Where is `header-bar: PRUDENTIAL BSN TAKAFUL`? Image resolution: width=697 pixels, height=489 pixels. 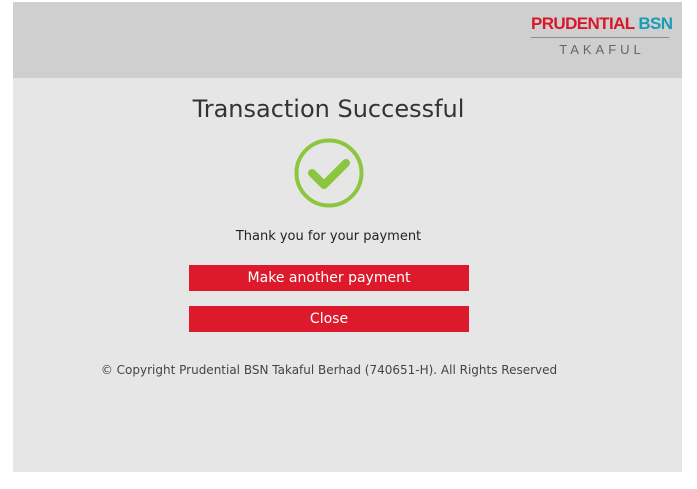
header-bar: PRUDENTIAL BSN TAKAFUL is located at coordinates (347, 40).